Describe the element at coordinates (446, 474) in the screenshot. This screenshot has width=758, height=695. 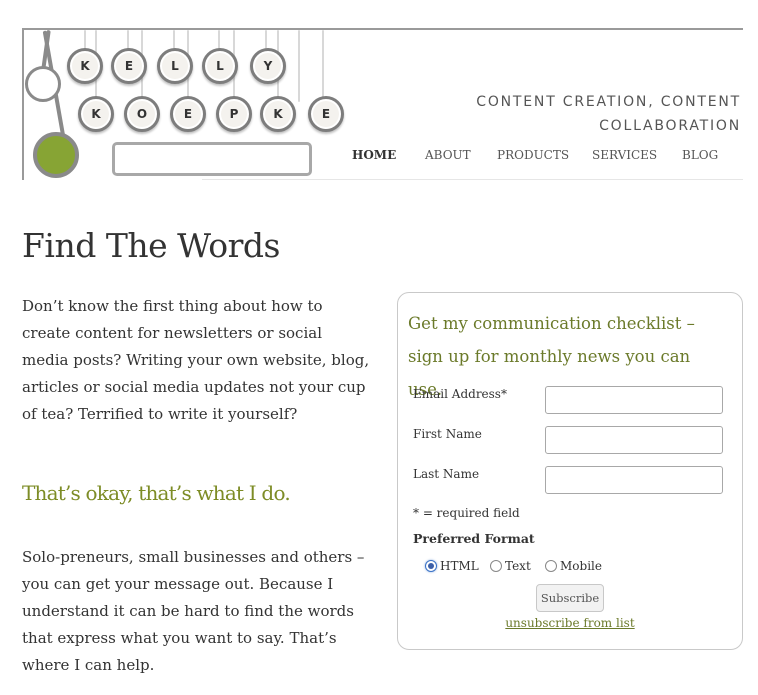
I see `last-name-label: Last Name` at that location.